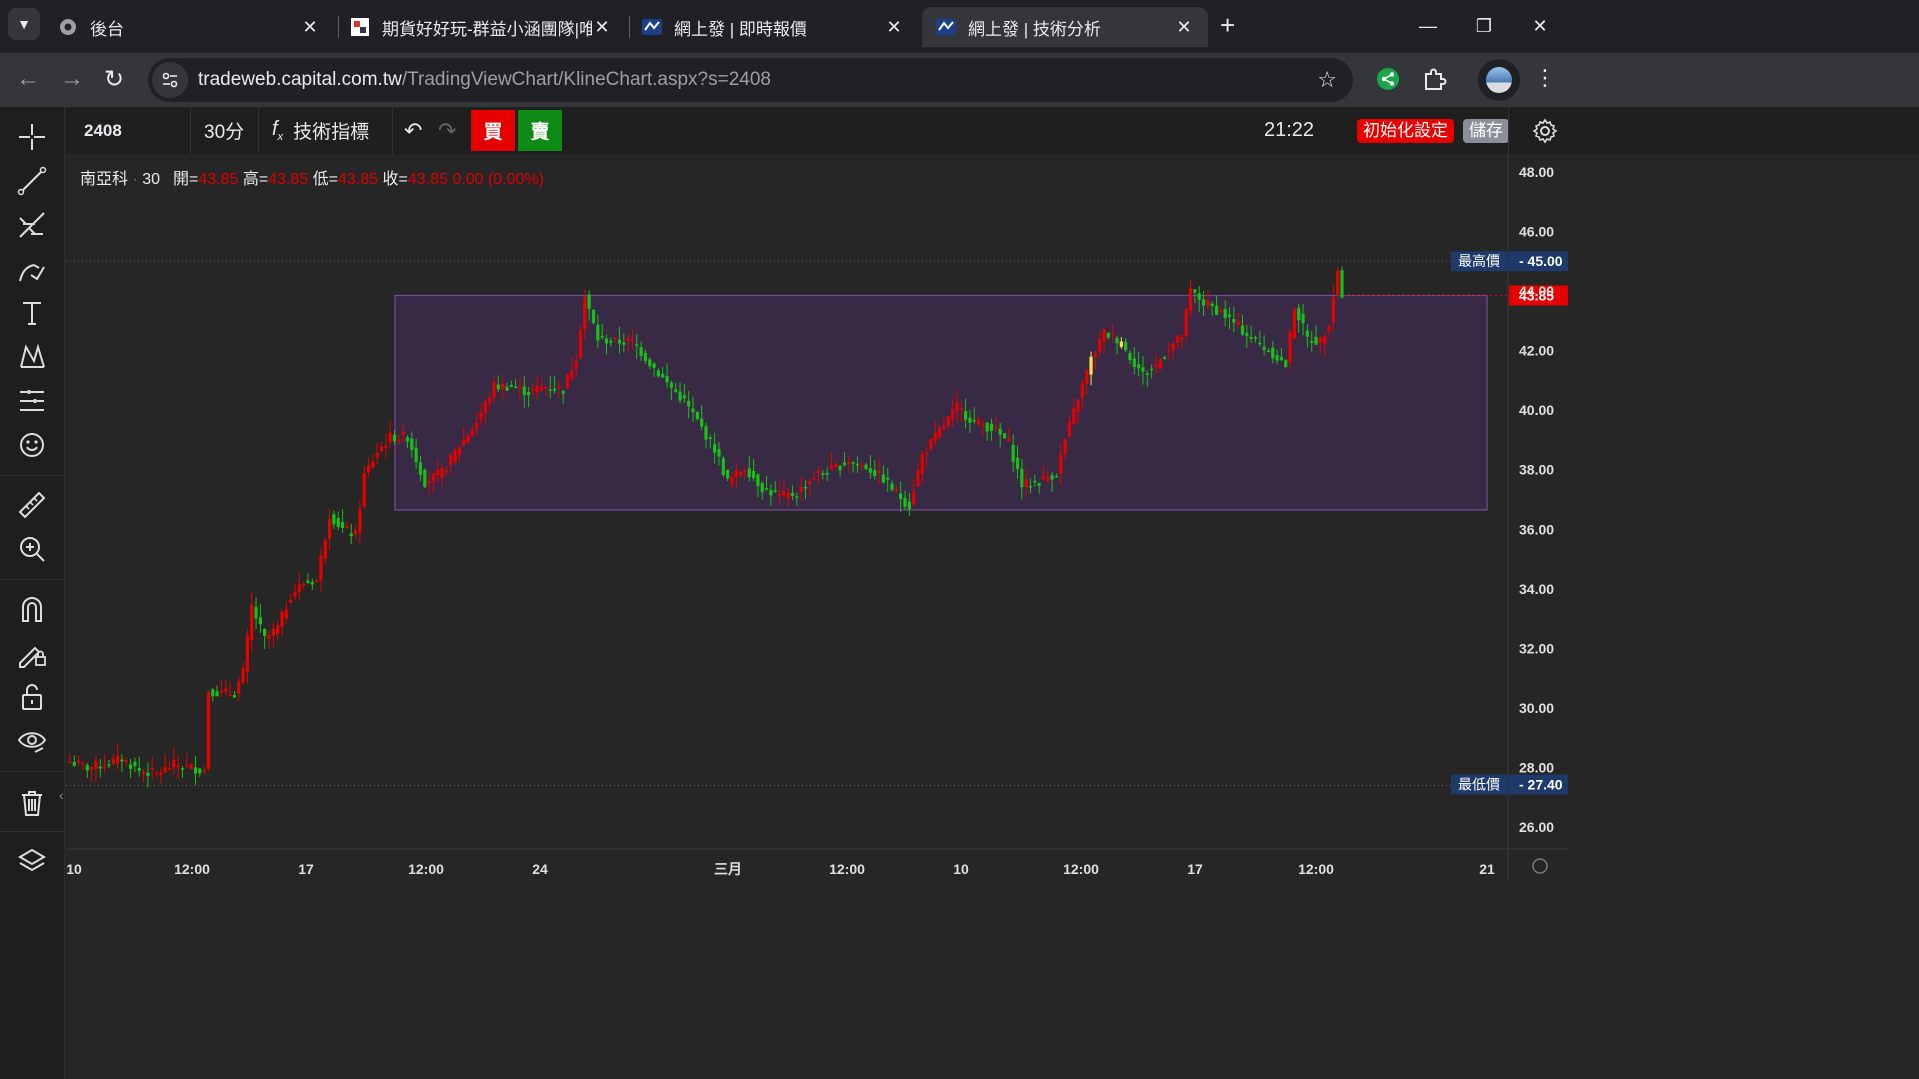  I want to click on brush-icon, so click(32, 269).